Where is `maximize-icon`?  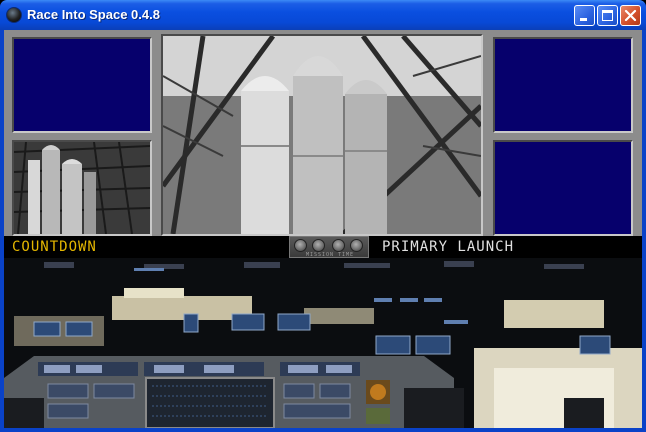
maximize-icon is located at coordinates (607, 15).